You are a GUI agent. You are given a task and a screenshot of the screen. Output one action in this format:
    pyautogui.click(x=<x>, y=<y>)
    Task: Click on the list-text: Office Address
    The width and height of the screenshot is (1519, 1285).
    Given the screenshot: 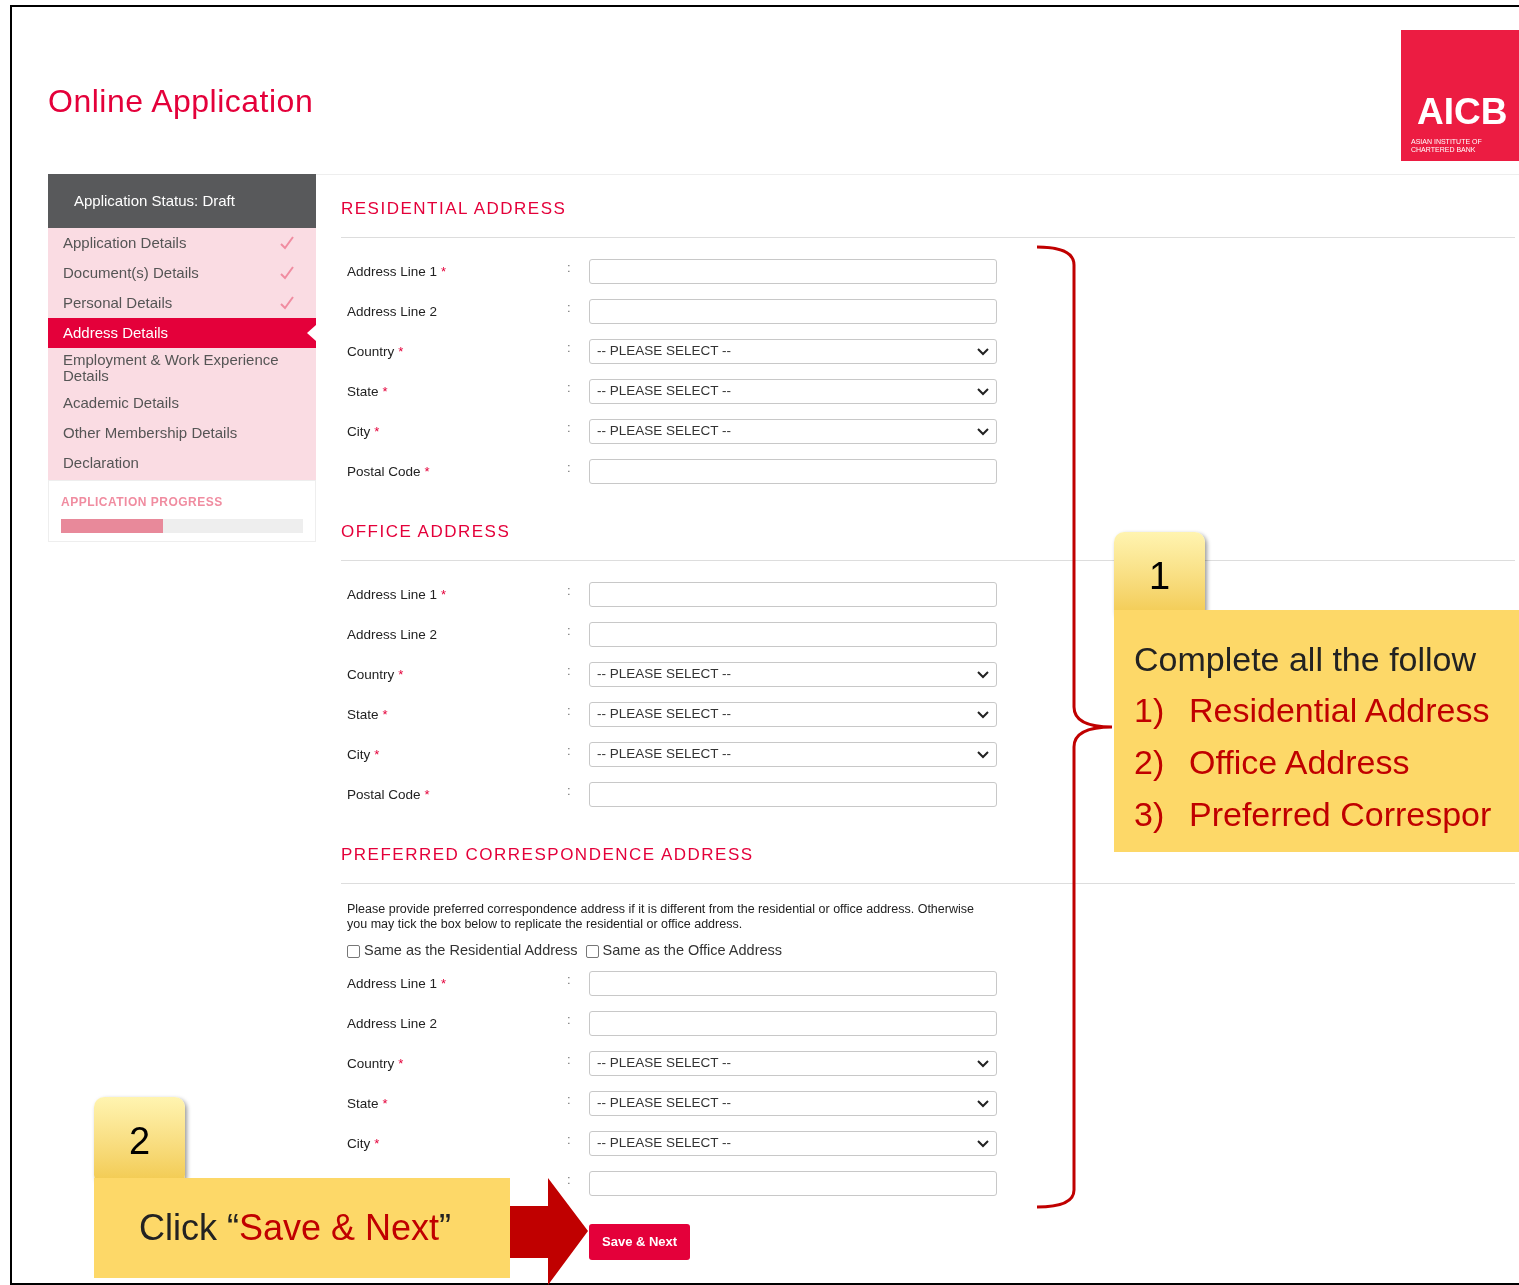 What is the action you would take?
    pyautogui.click(x=1299, y=762)
    